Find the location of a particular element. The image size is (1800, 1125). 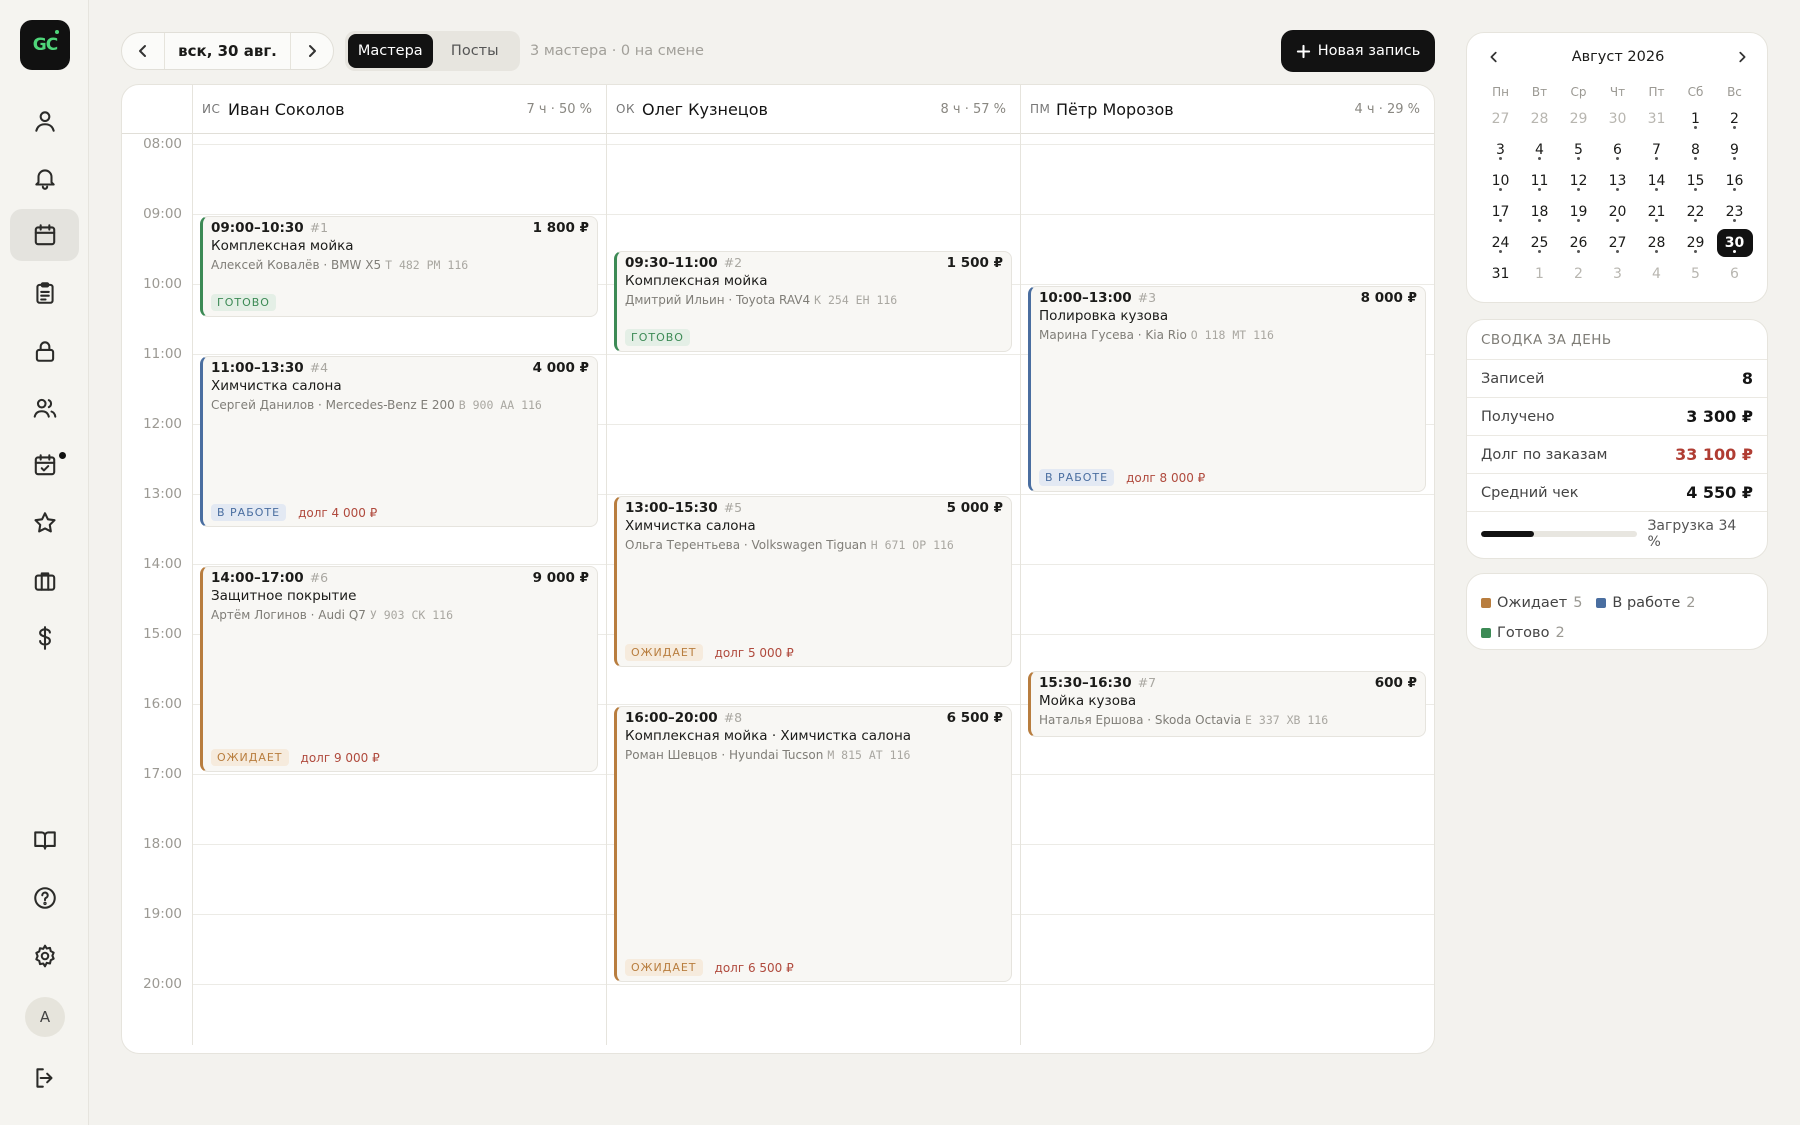

time-label: 12:00 is located at coordinates (162, 424).